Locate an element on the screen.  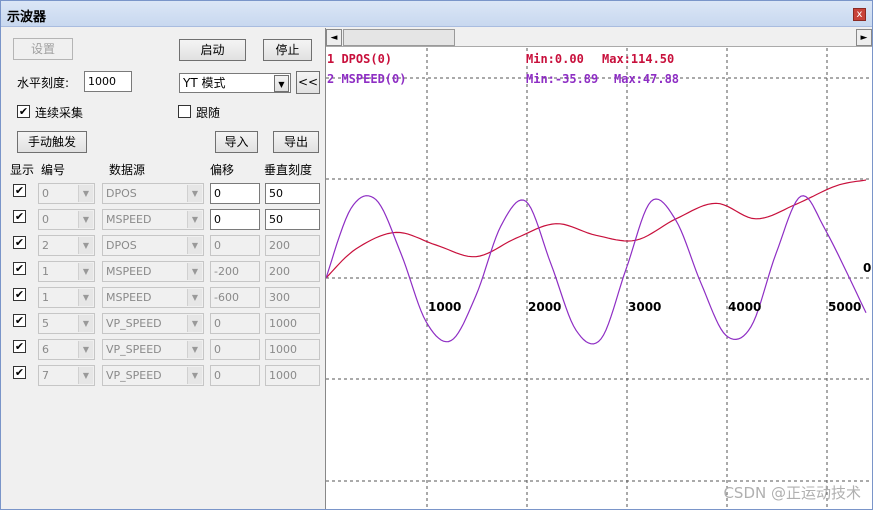
import-button: 导入 is located at coordinates (236, 142).